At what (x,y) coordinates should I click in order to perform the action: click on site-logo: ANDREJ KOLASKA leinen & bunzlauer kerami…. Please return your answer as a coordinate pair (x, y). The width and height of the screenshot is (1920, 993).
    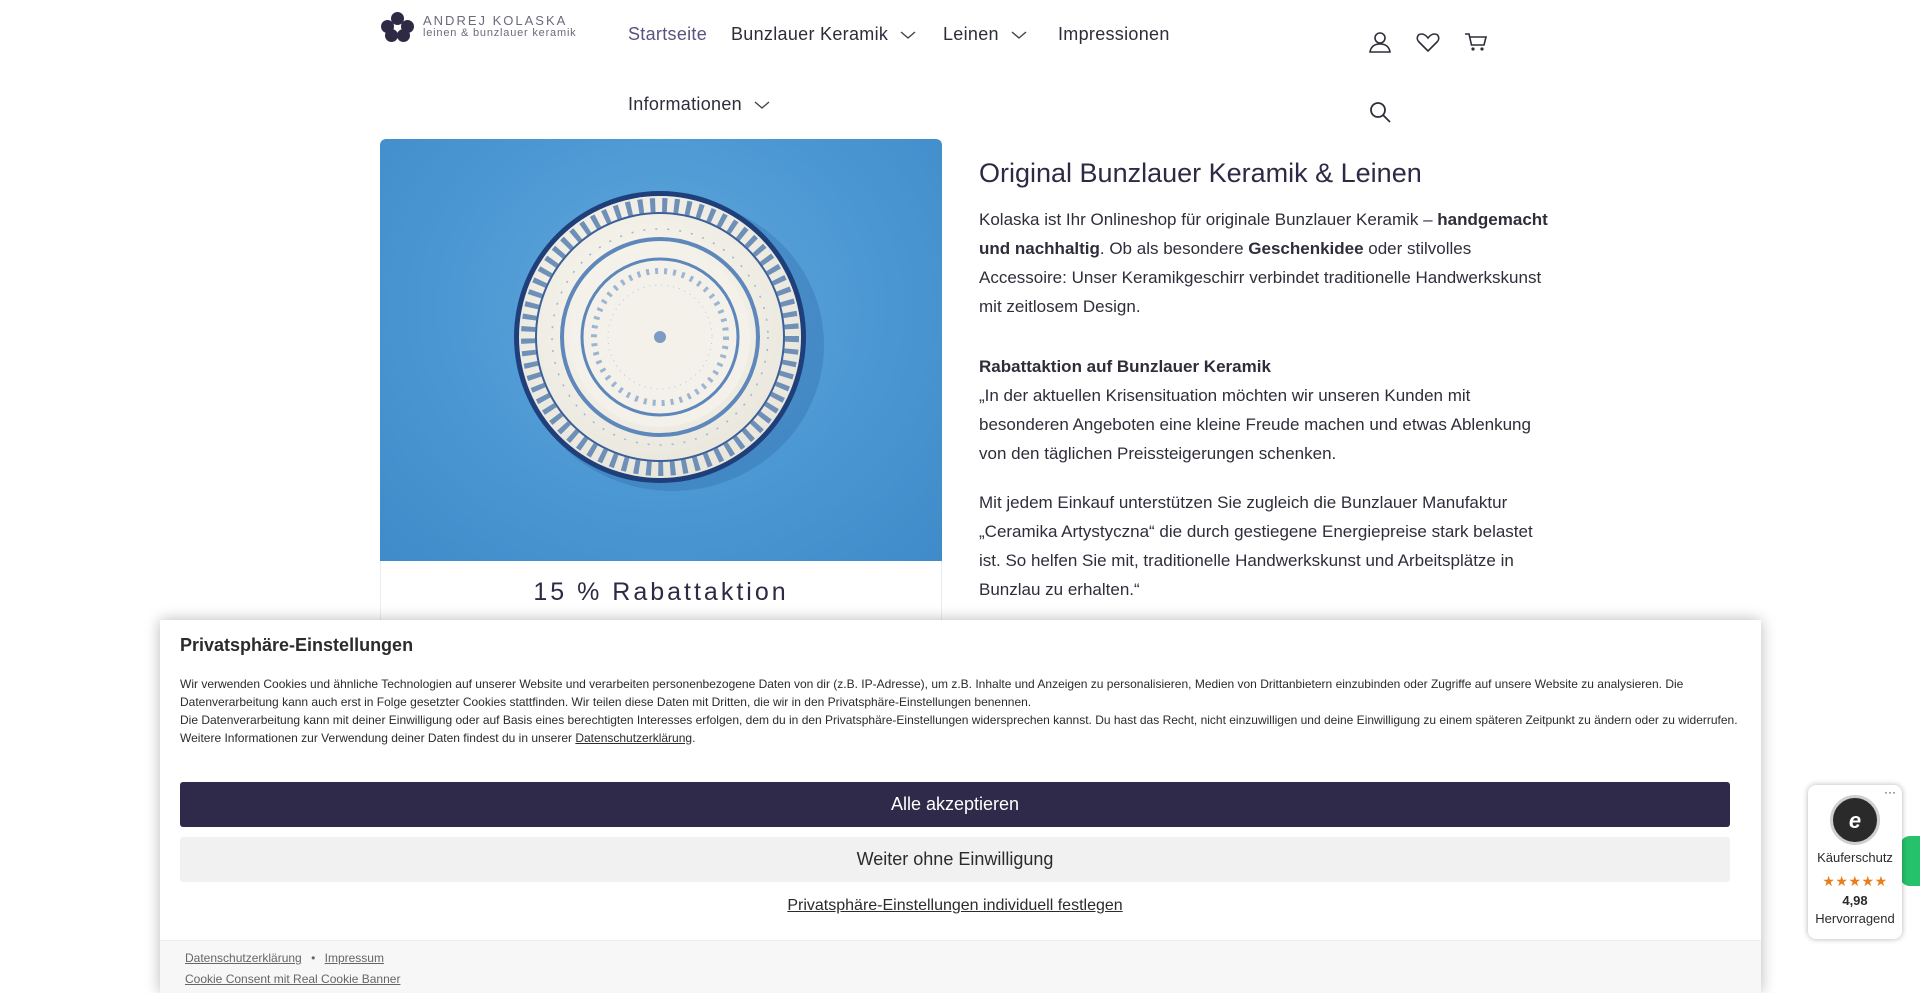
    Looking at the image, I should click on (478, 27).